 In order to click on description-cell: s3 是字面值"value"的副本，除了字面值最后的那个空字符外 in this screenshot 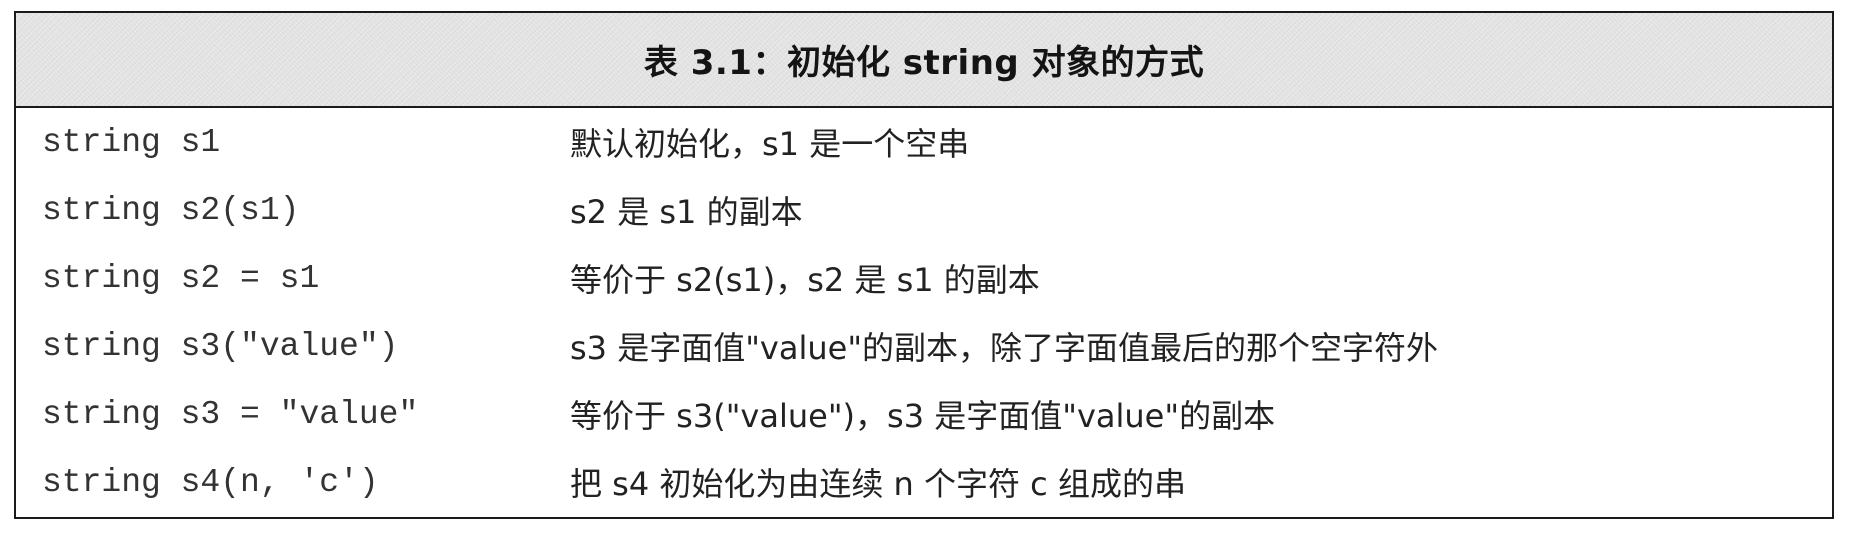, I will do `click(1004, 348)`.